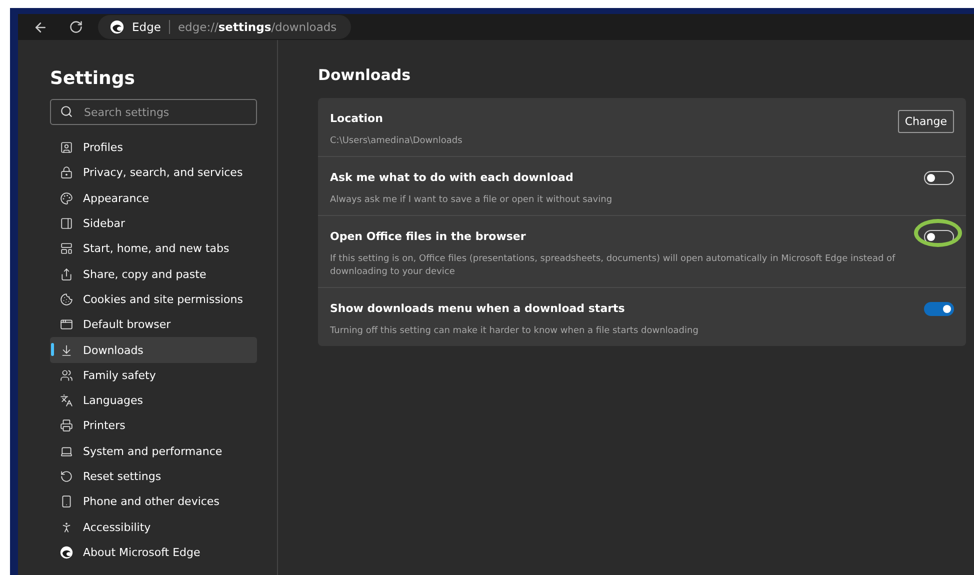 The width and height of the screenshot is (974, 575). Describe the element at coordinates (66, 111) in the screenshot. I see `search-icon` at that location.